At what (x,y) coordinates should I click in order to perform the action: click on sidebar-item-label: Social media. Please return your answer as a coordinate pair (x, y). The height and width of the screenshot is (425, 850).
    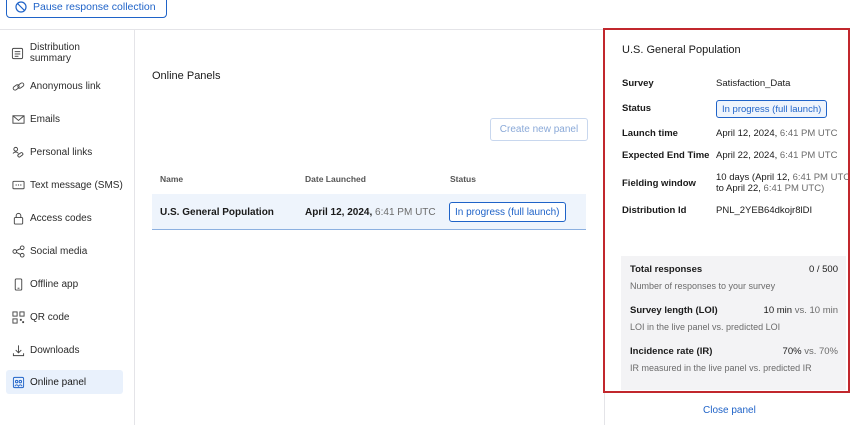
    Looking at the image, I should click on (59, 251).